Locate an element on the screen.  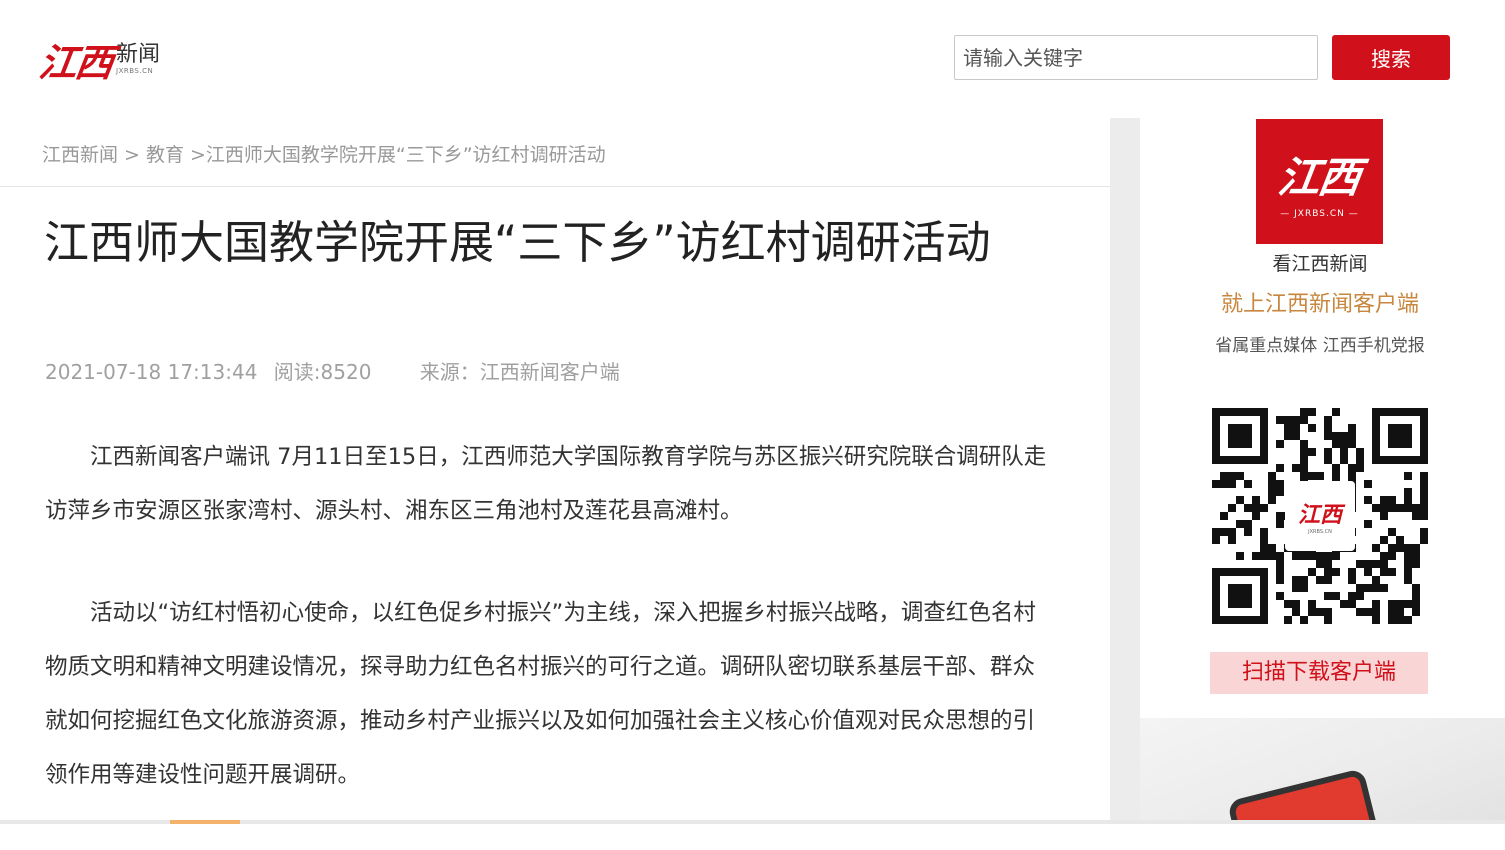
qr-center-logo: 江西 JXRBS.CN is located at coordinates (1320, 516).